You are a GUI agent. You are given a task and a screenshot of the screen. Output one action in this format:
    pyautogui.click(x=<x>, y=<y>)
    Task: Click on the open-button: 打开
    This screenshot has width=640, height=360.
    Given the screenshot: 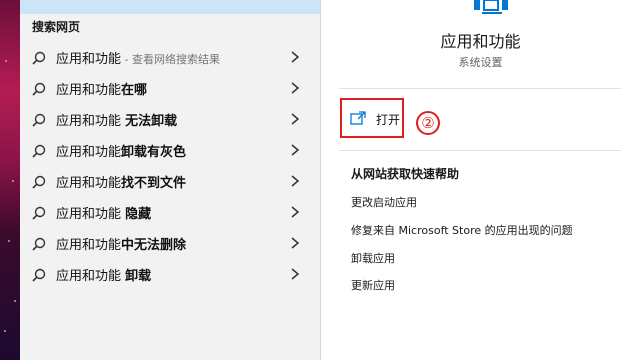 What is the action you would take?
    pyautogui.click(x=372, y=118)
    